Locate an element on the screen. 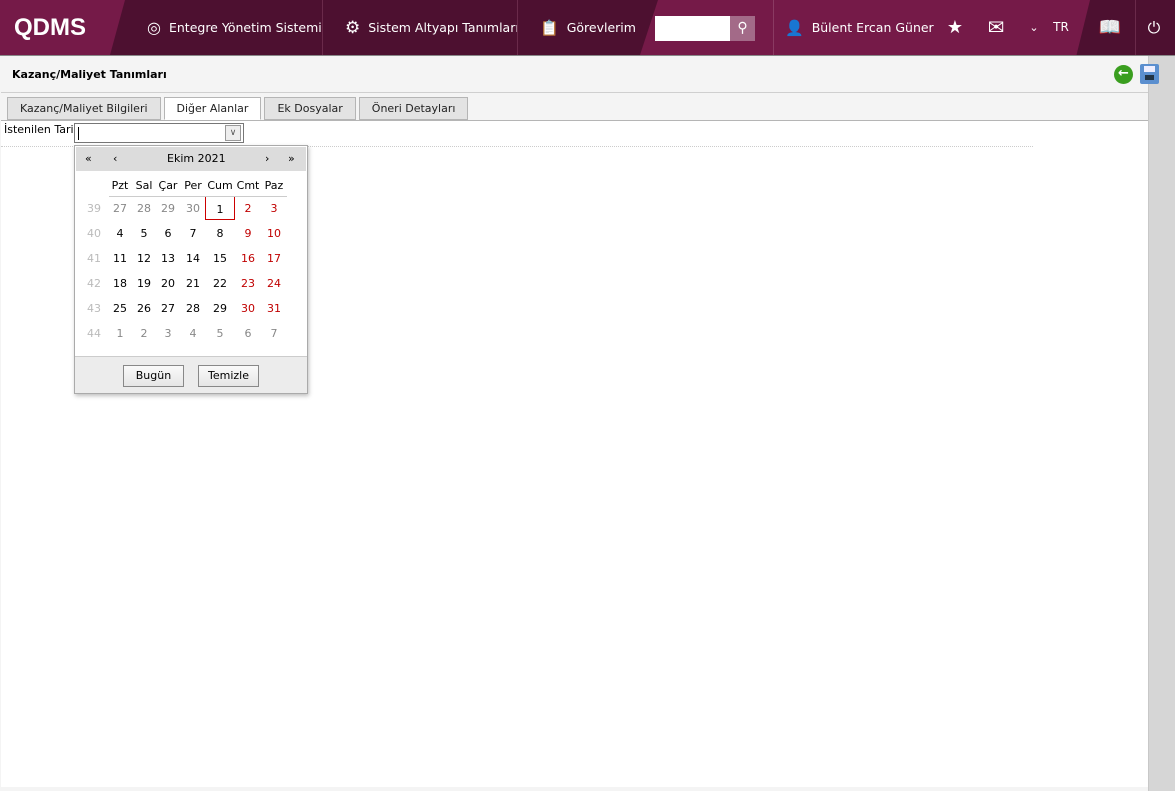 The width and height of the screenshot is (1175, 791). nav-sistem-altyapi: ⚙ Sistem Altyapı Tanımları is located at coordinates (432, 27).